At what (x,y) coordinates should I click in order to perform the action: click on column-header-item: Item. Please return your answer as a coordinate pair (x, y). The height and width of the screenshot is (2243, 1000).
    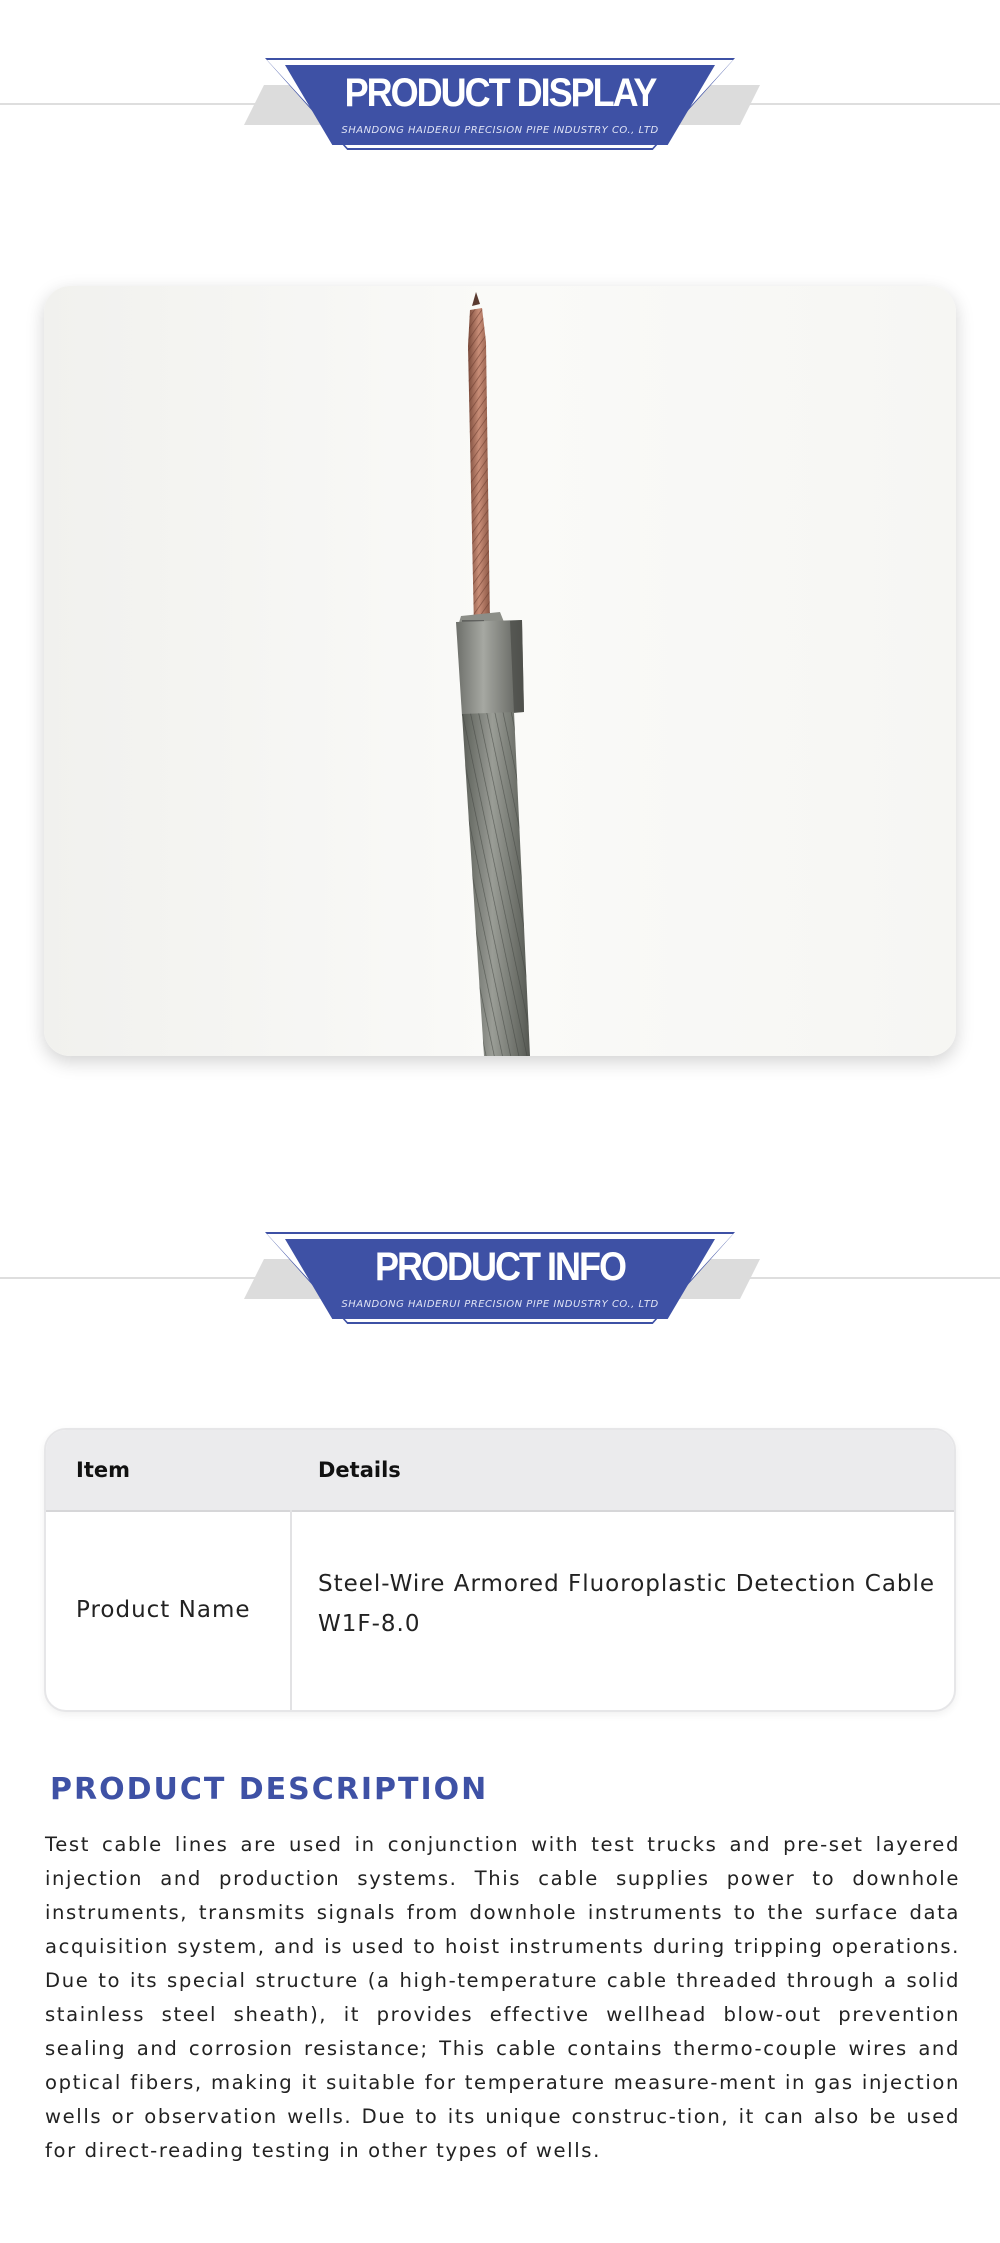
    Looking at the image, I should click on (103, 1470).